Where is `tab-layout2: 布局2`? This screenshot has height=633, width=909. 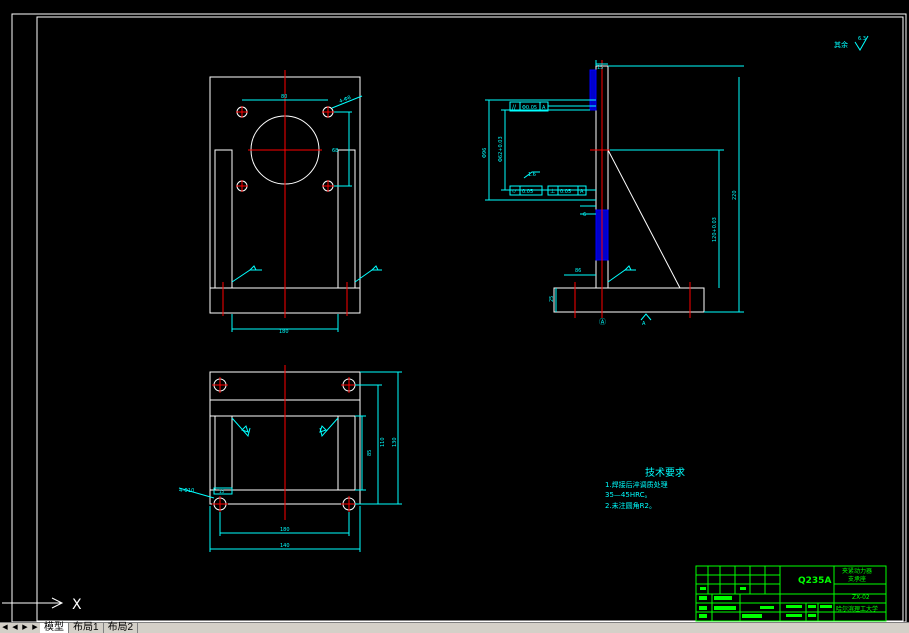
tab-layout2: 布局2 is located at coordinates (121, 628).